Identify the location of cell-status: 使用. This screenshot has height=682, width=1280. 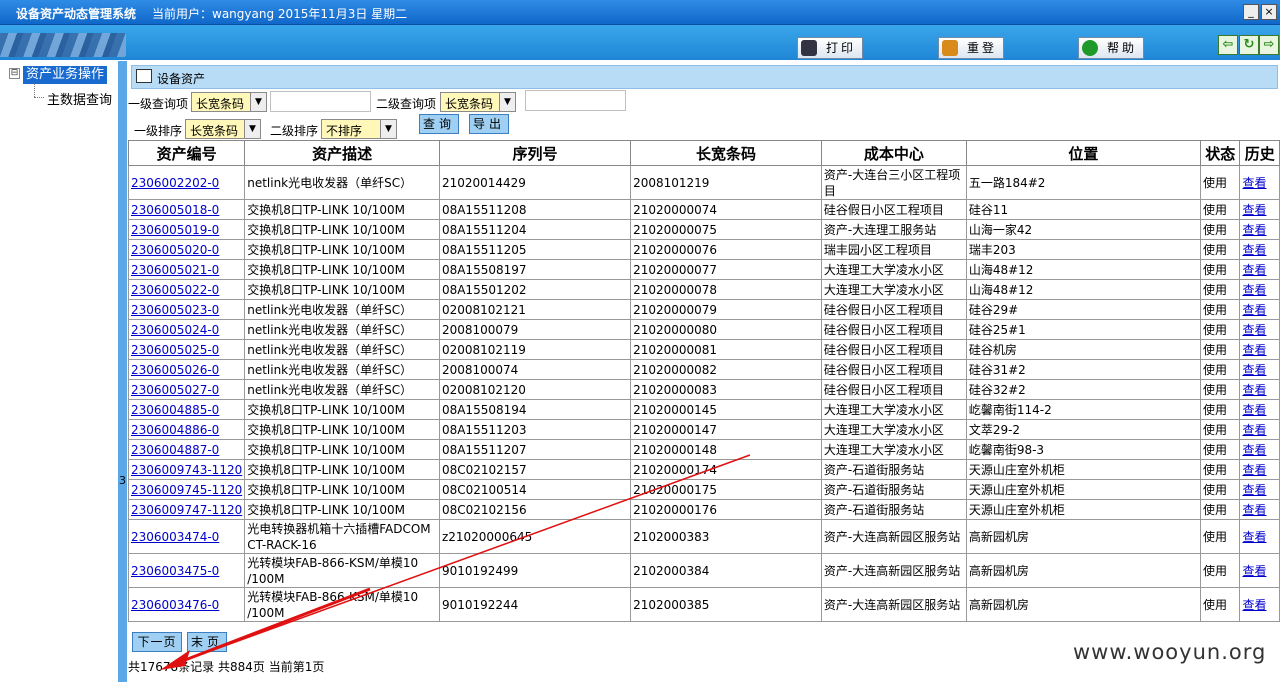
(1220, 429).